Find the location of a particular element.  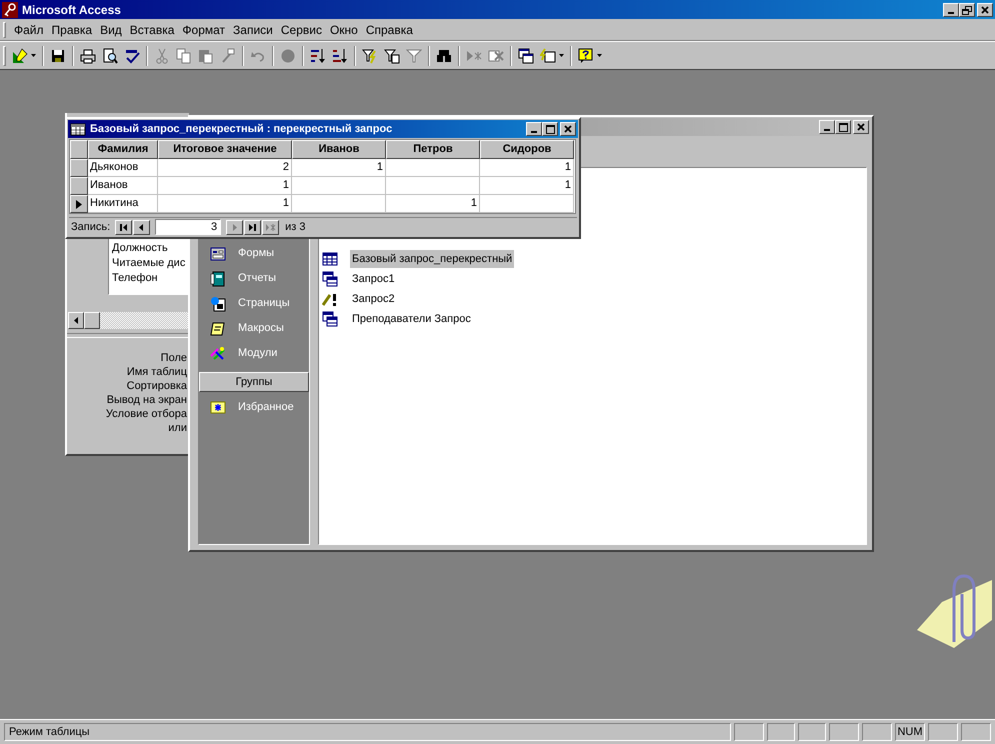

menu-item: Справка is located at coordinates (389, 29).